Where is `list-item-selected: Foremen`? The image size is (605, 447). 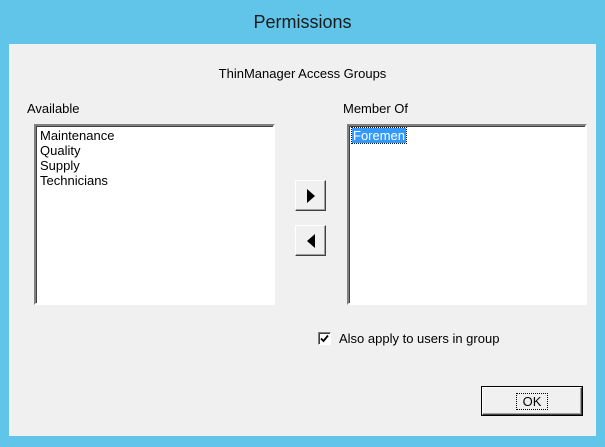 list-item-selected: Foremen is located at coordinates (379, 135).